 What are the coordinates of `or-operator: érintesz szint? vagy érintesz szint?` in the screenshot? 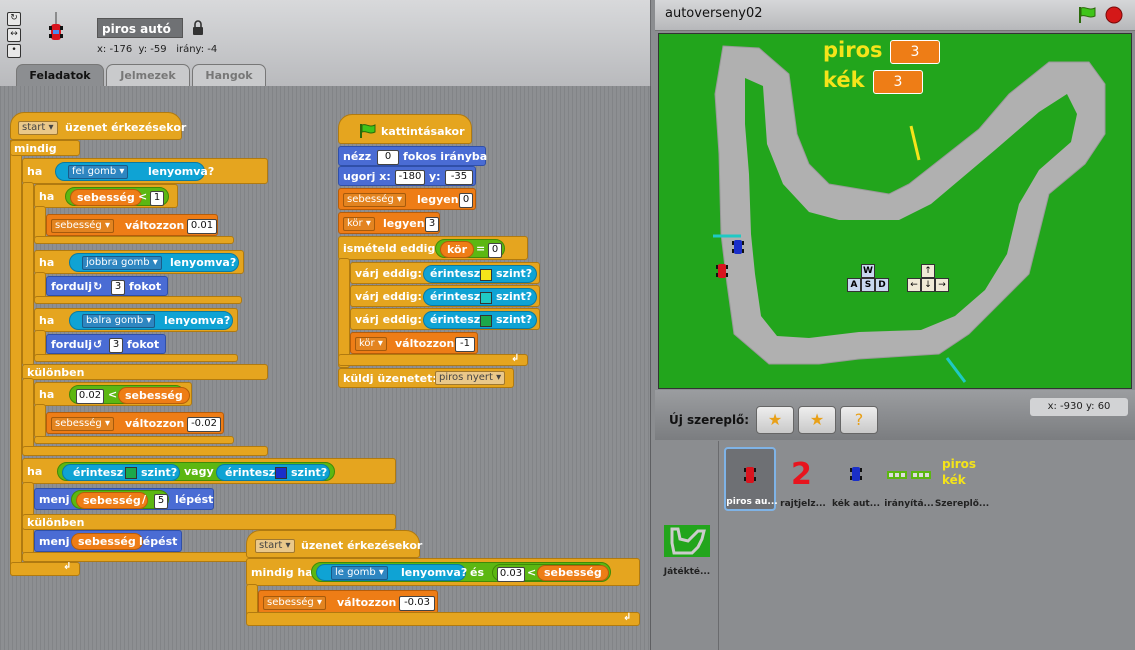 It's located at (196, 471).